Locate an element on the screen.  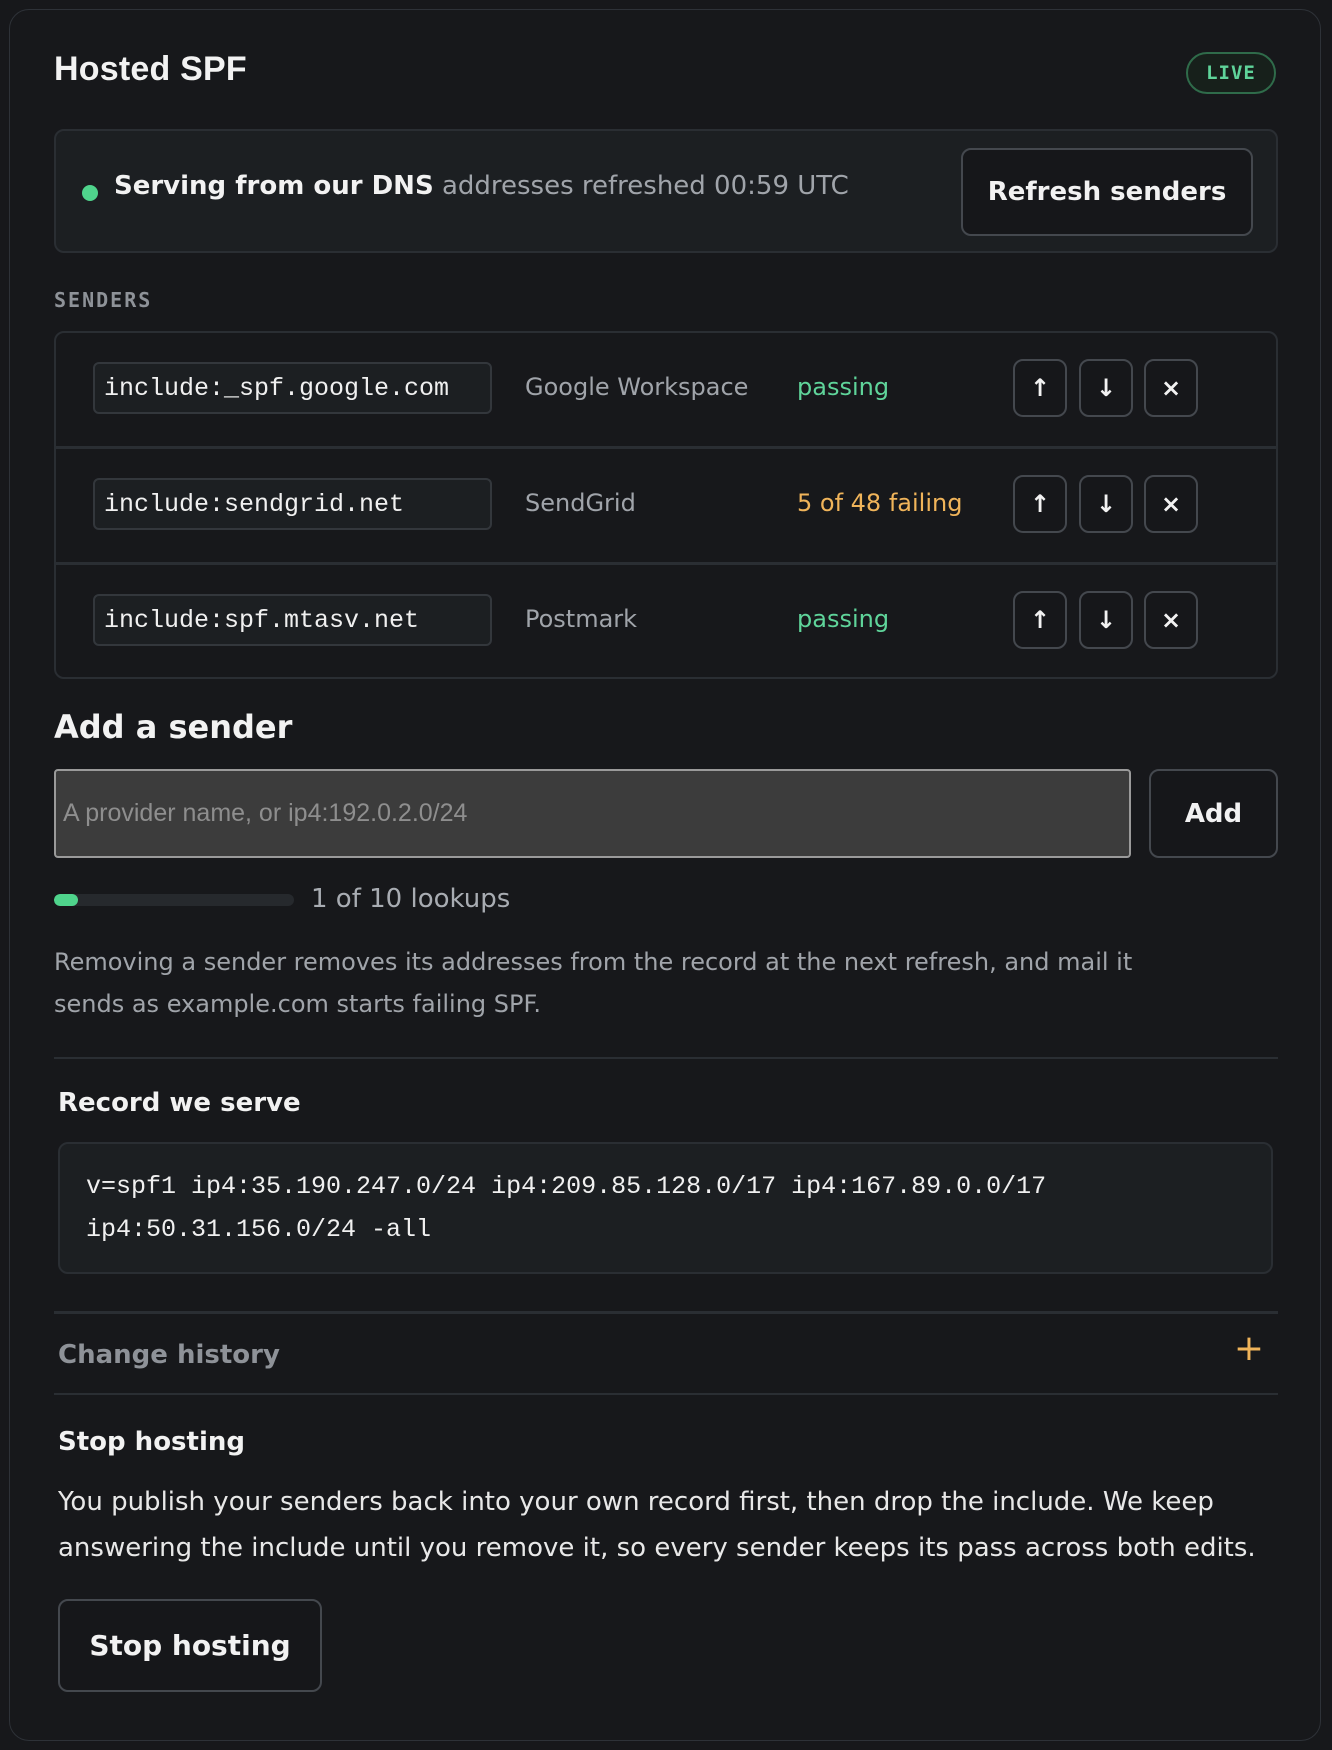
change-history-label: Change history is located at coordinates (169, 1355).